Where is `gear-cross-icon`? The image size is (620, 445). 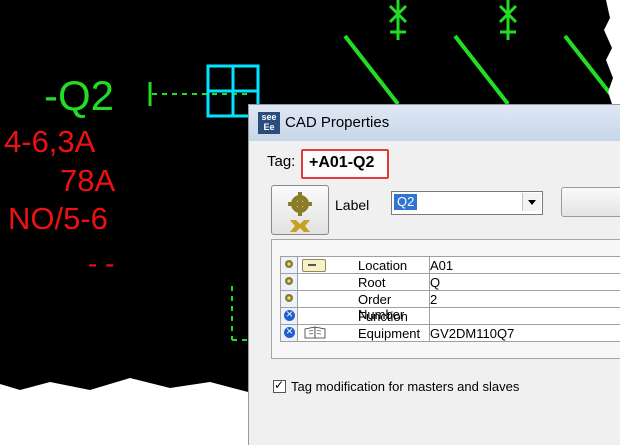 gear-cross-icon is located at coordinates (300, 210).